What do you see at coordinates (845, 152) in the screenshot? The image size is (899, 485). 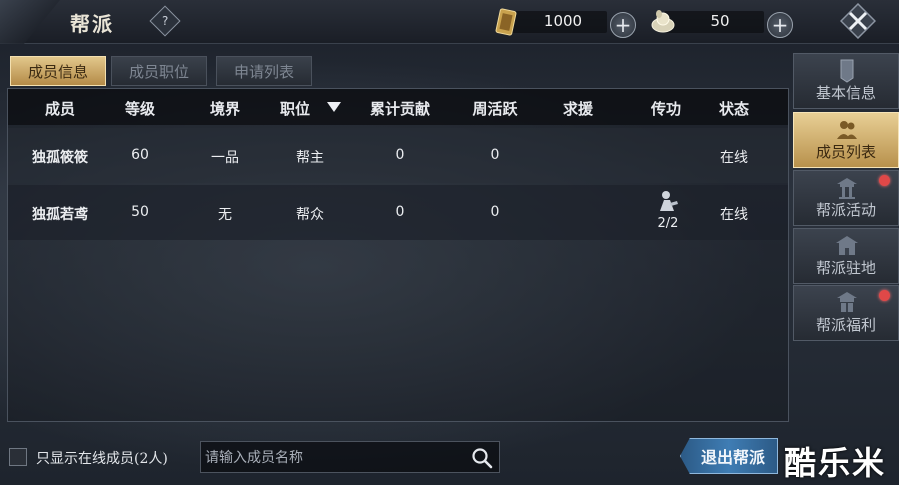 I see `side-tab-label: 成员列表` at bounding box center [845, 152].